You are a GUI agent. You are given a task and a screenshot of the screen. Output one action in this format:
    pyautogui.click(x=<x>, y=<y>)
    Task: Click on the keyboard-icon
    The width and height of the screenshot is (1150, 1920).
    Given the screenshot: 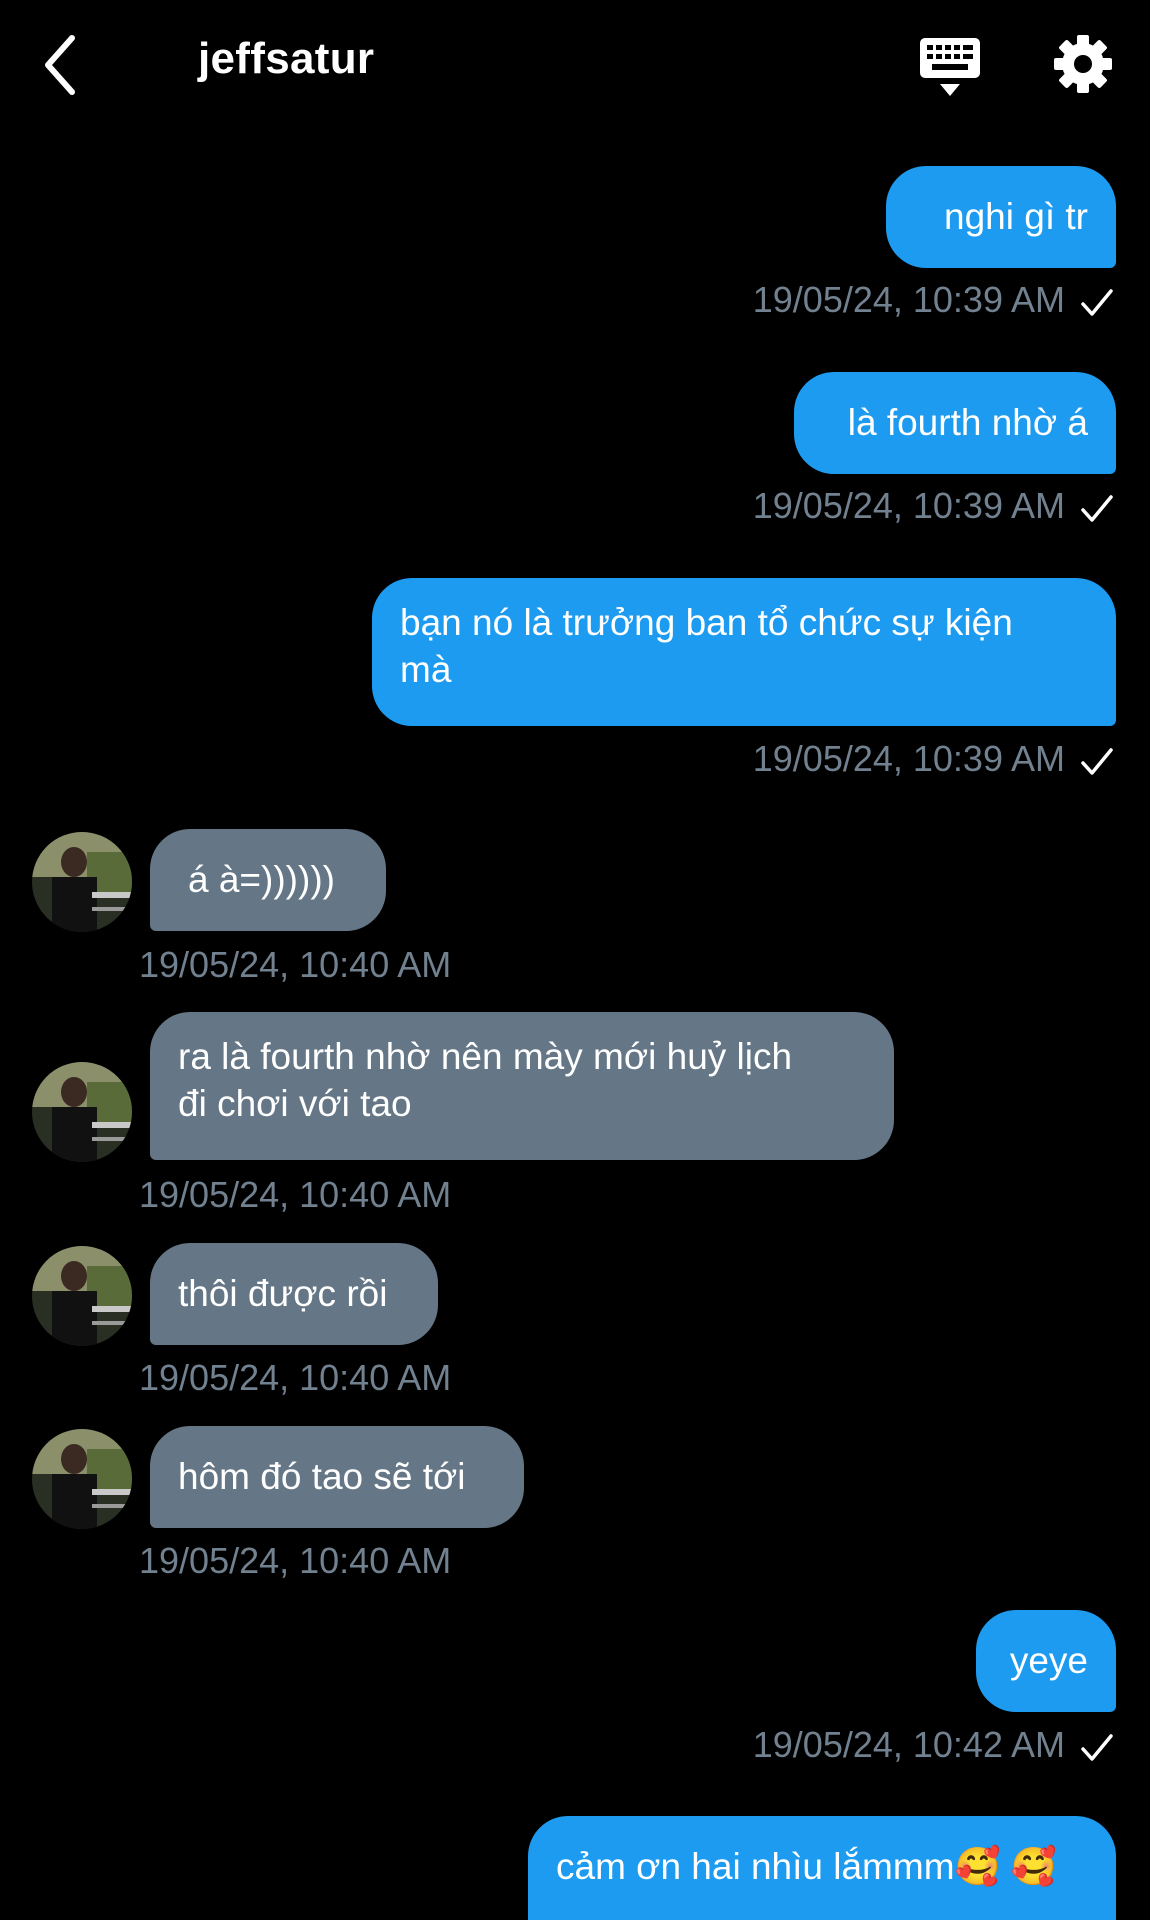 What is the action you would take?
    pyautogui.click(x=950, y=67)
    